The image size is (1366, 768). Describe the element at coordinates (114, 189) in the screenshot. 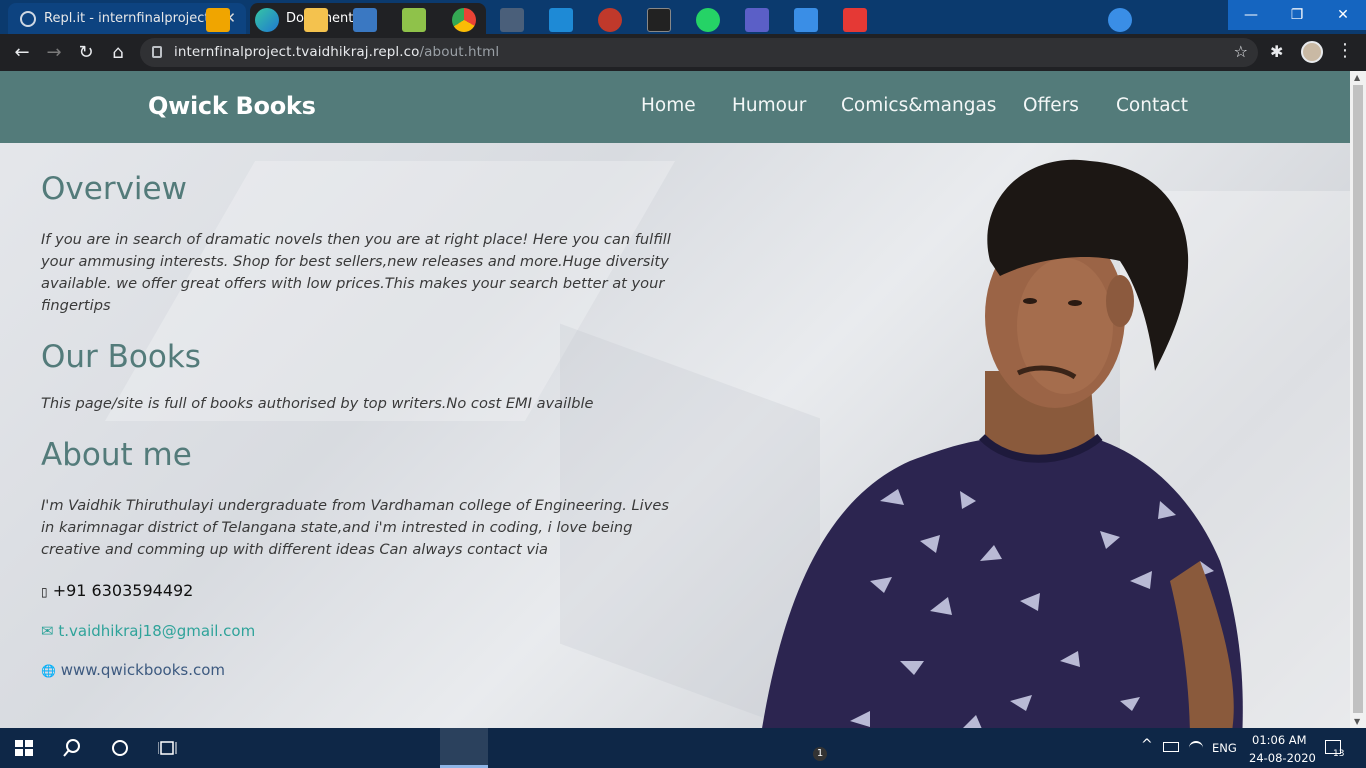

I see `overview-heading: Overview` at that location.